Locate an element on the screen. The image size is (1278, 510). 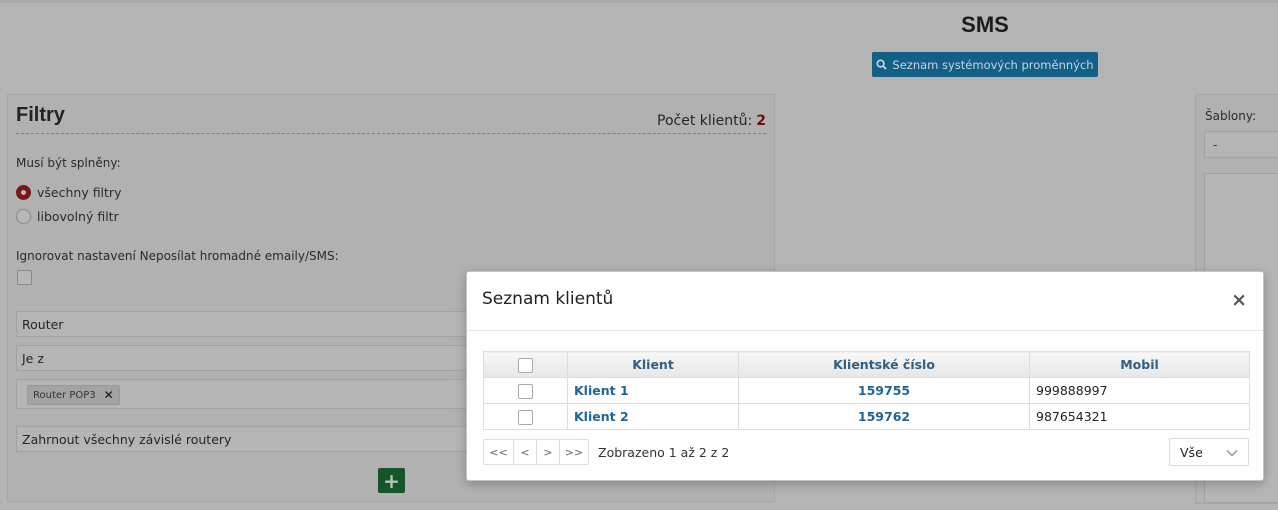
templates-select: - is located at coordinates (1241, 144).